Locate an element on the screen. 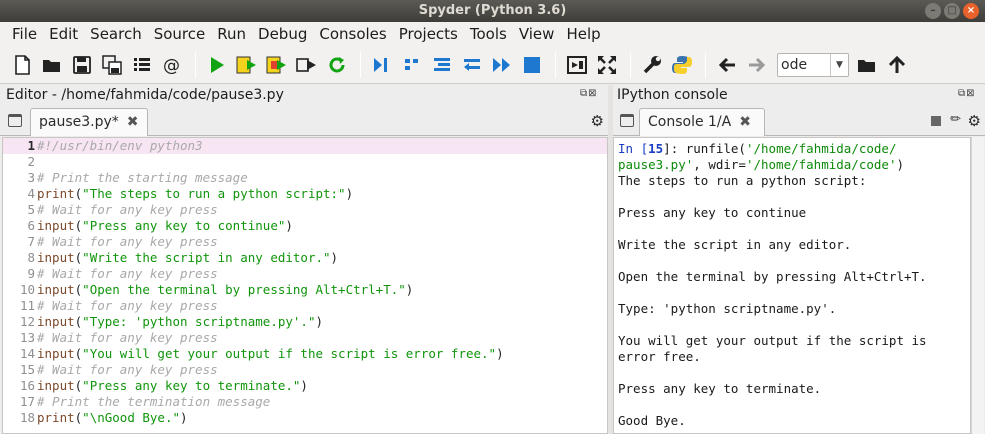  debug-icon is located at coordinates (382, 65).